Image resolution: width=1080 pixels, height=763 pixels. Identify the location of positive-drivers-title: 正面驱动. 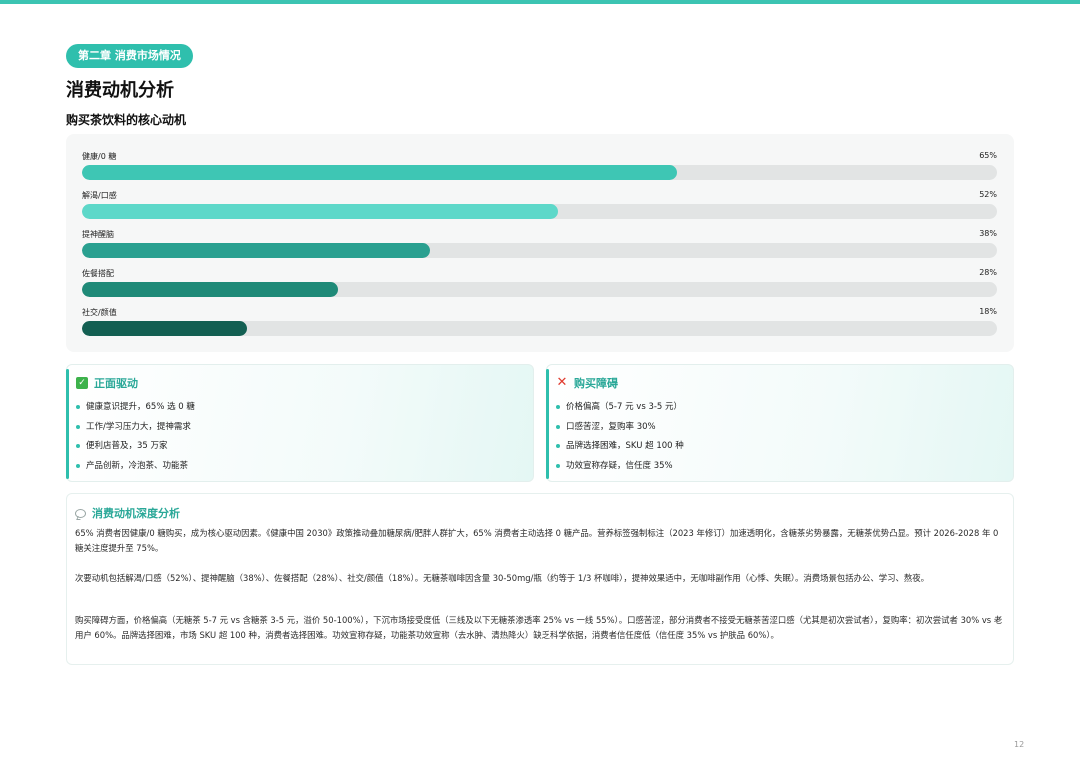
(116, 383).